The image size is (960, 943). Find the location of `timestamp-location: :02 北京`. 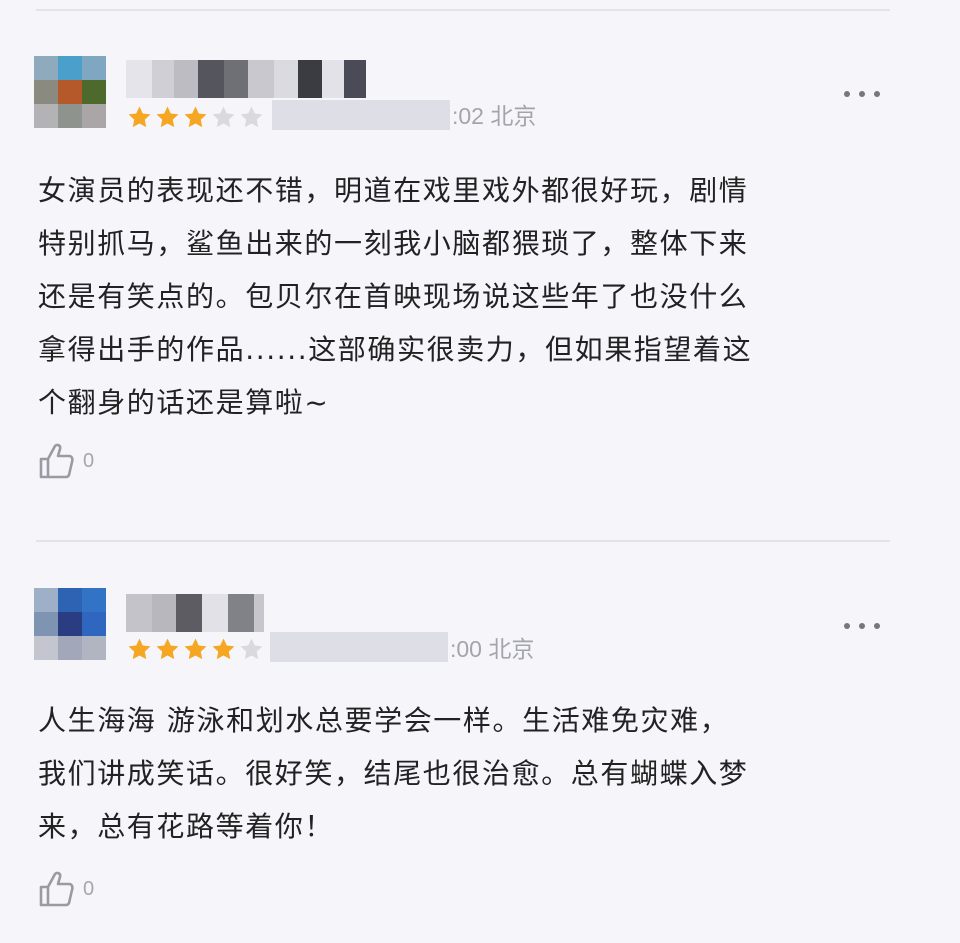

timestamp-location: :02 北京 is located at coordinates (494, 116).